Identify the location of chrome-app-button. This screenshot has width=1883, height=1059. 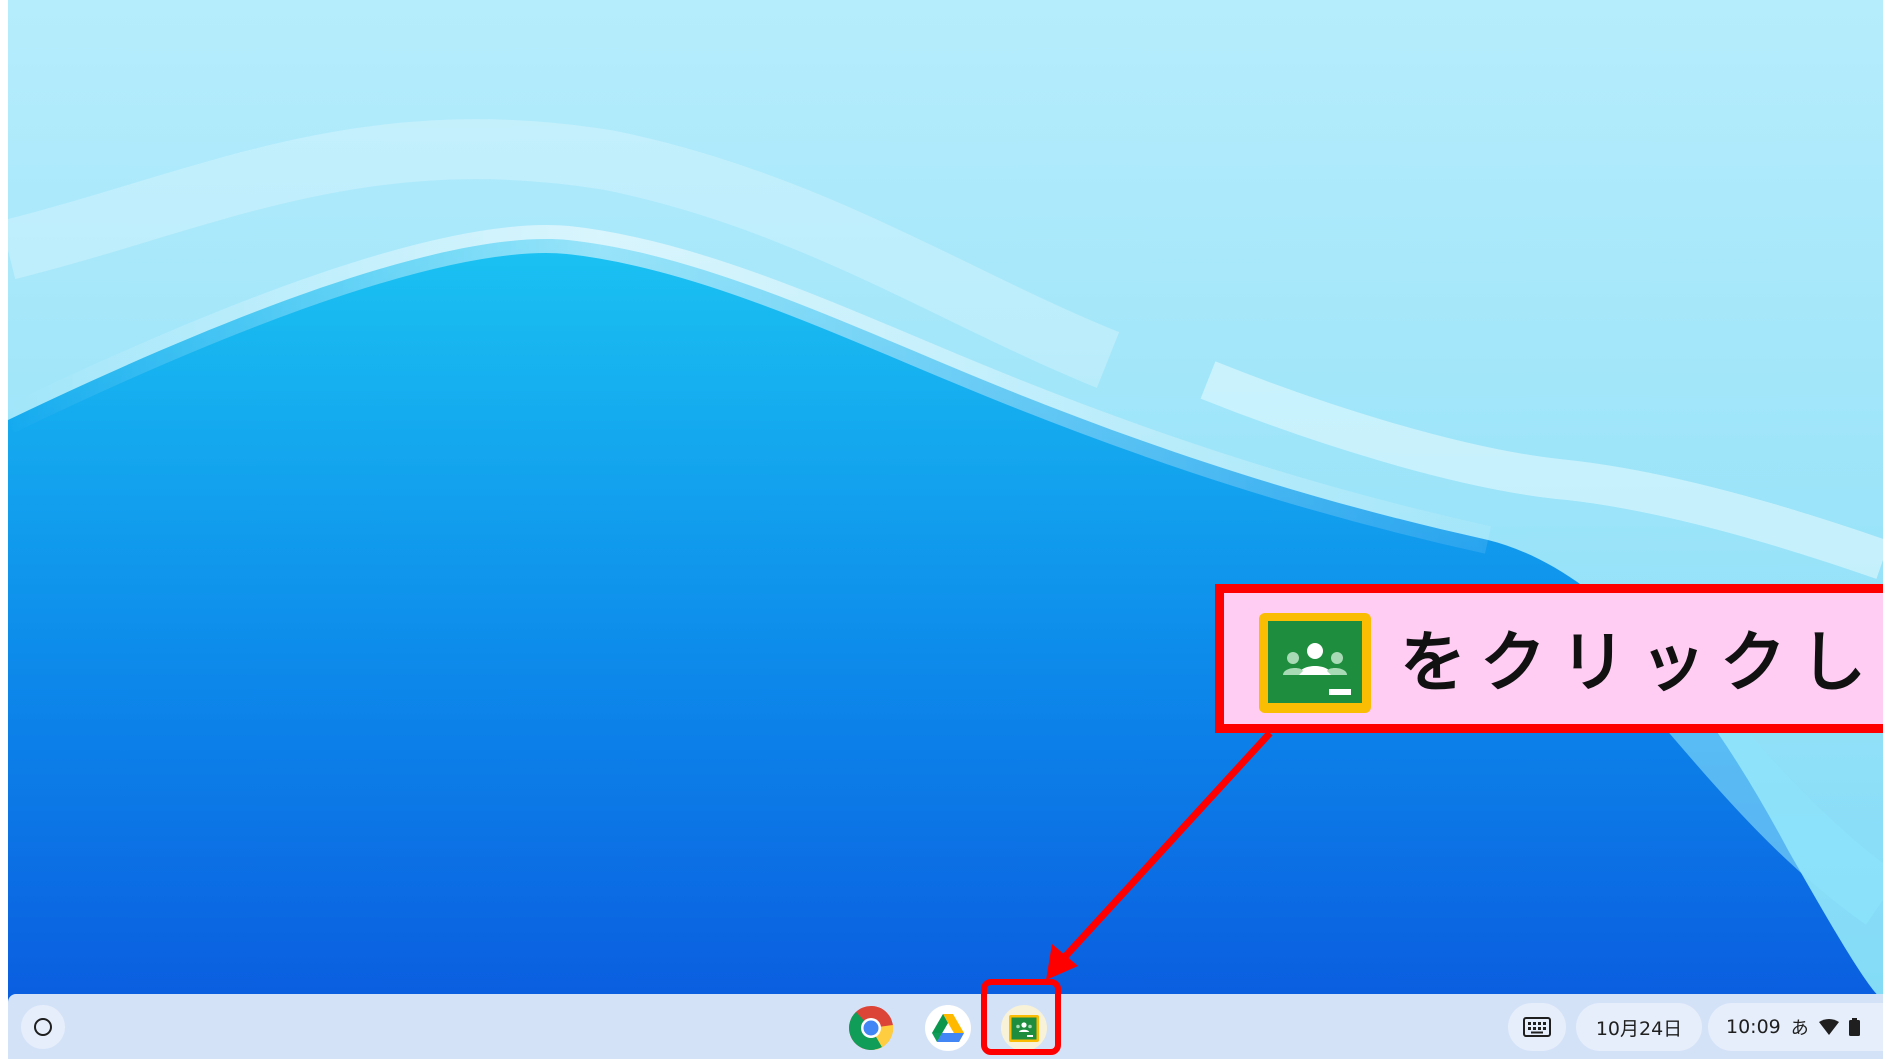
(871, 1028).